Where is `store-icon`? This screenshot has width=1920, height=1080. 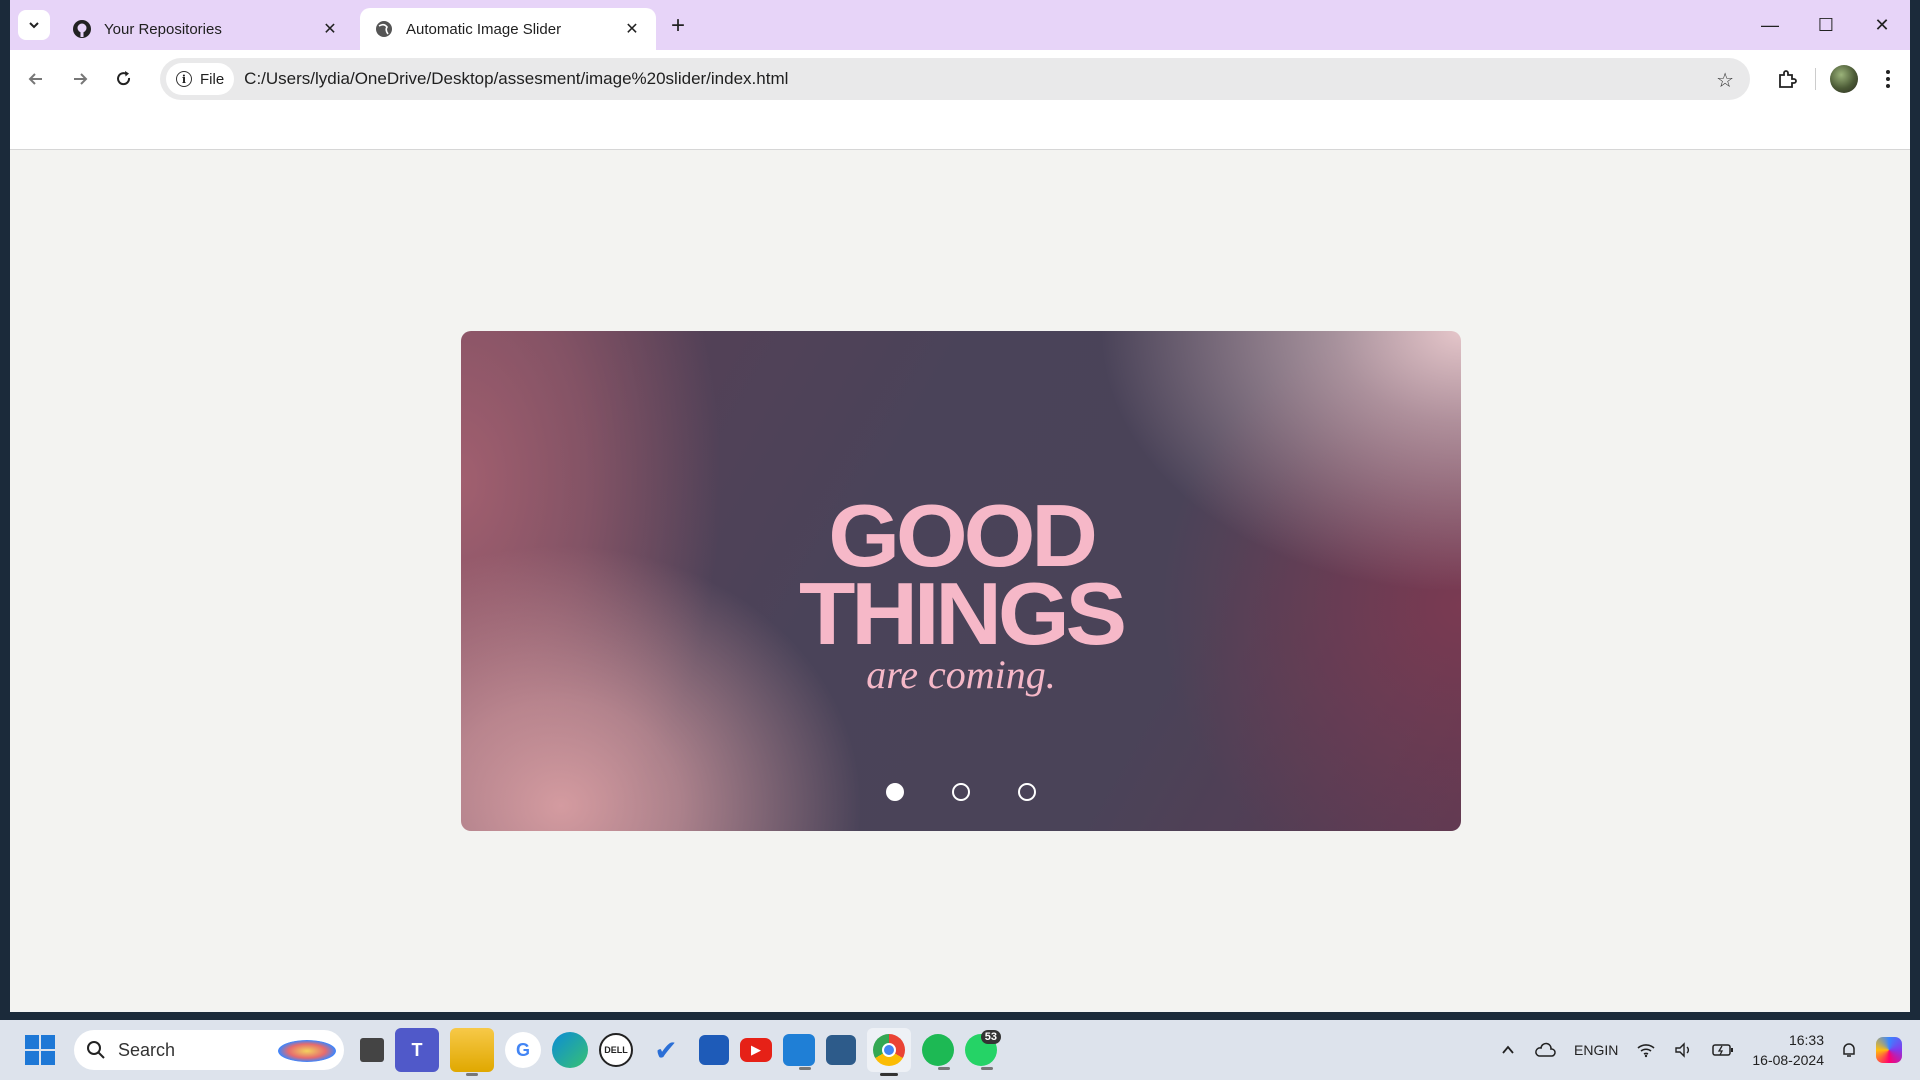 store-icon is located at coordinates (714, 1050).